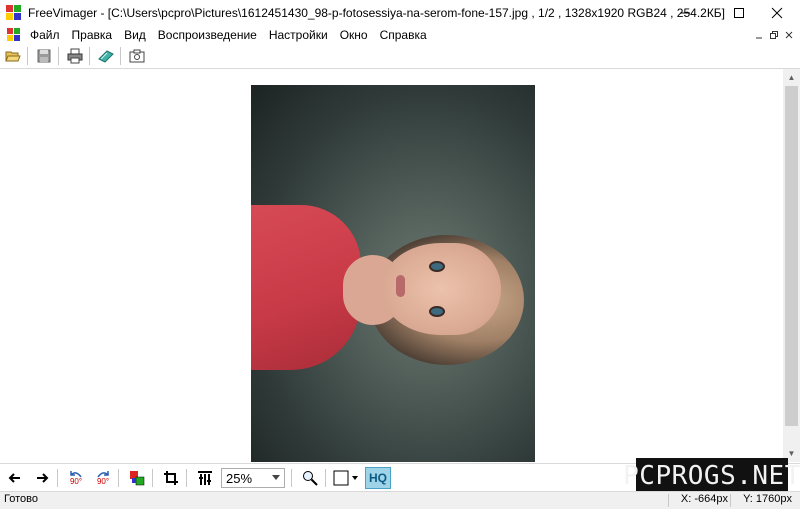 The height and width of the screenshot is (509, 800). I want to click on levels-button, so click(205, 478).